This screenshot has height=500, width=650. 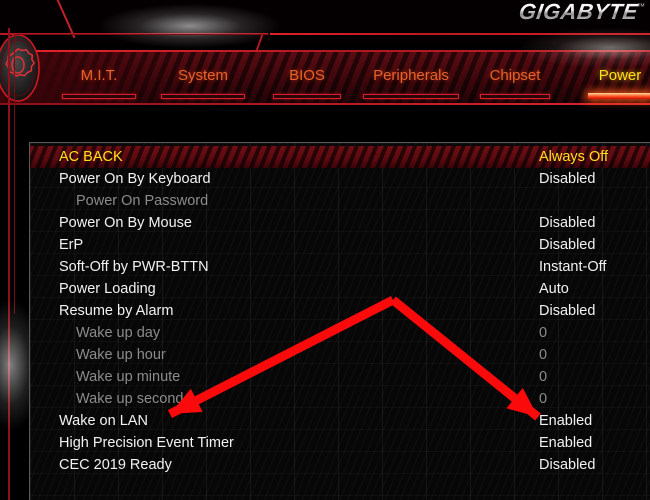 What do you see at coordinates (14, 174) in the screenshot?
I see `frame-left-inner-border` at bounding box center [14, 174].